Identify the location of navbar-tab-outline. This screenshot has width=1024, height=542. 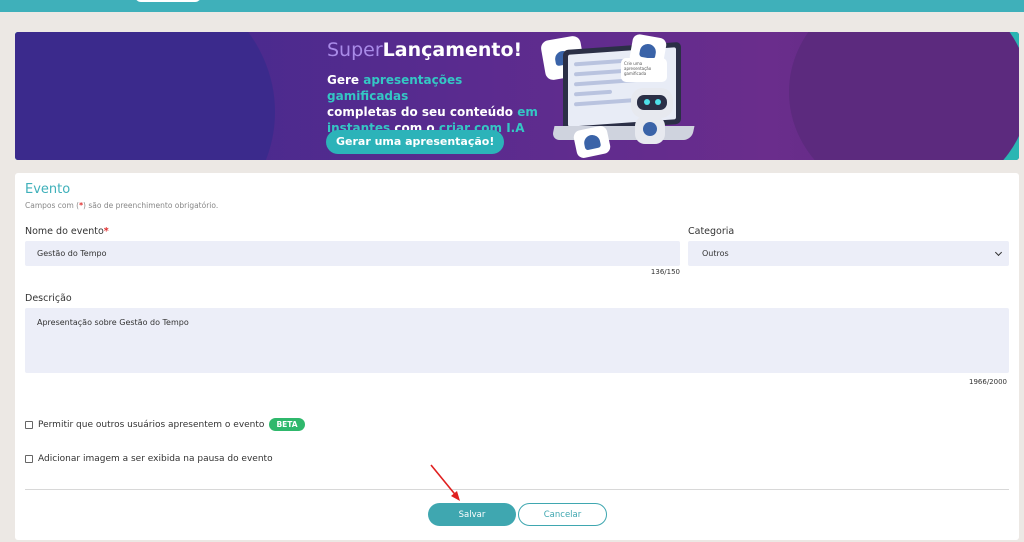
(168, 1).